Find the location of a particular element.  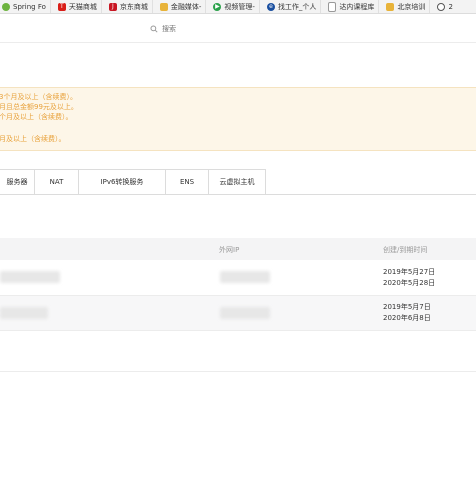

jd-icon: J is located at coordinates (112, 6).